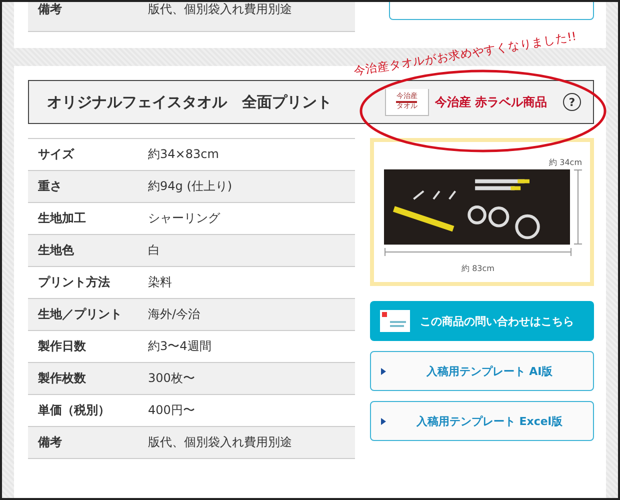 Image resolution: width=620 pixels, height=500 pixels. I want to click on contact-button: この商品の問い合わせはこちら, so click(482, 321).